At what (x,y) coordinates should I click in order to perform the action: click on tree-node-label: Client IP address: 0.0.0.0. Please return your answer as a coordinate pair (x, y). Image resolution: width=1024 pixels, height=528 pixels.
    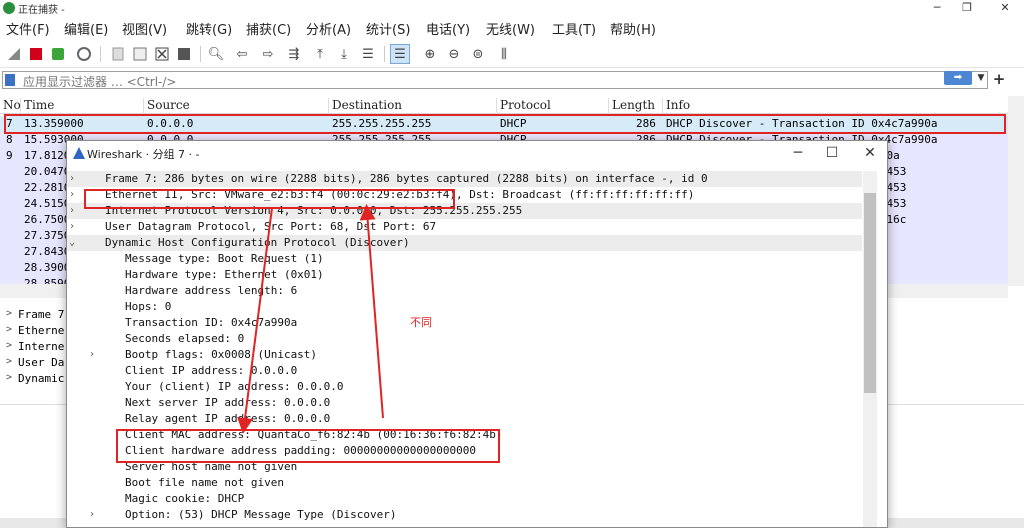
    Looking at the image, I should click on (211, 370).